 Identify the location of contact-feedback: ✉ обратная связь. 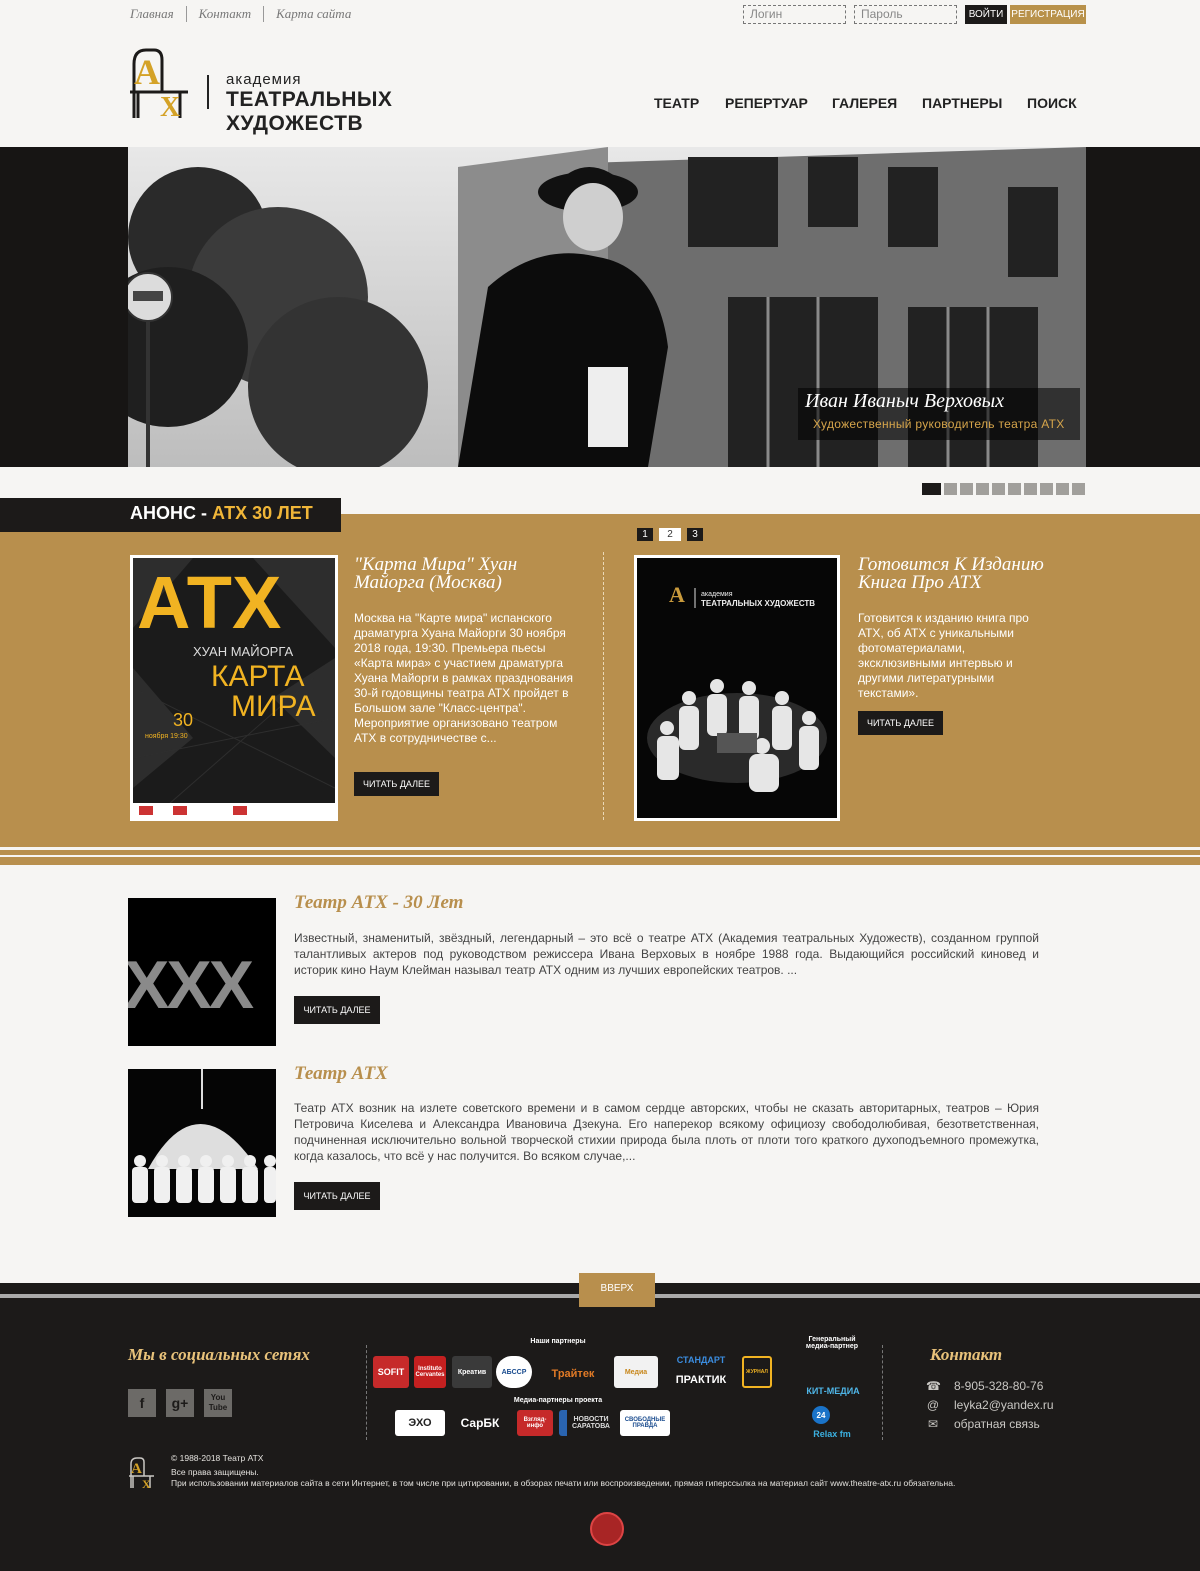
(983, 1424).